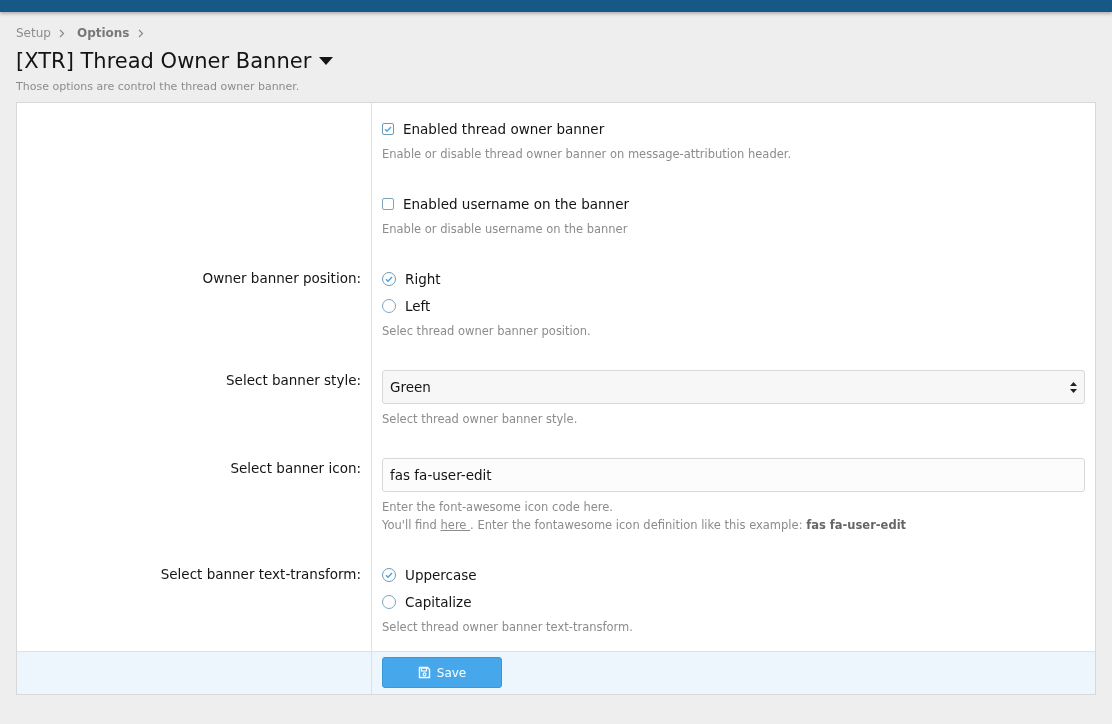  What do you see at coordinates (480, 419) in the screenshot?
I see `hint-text: Select thread owner banner style.` at bounding box center [480, 419].